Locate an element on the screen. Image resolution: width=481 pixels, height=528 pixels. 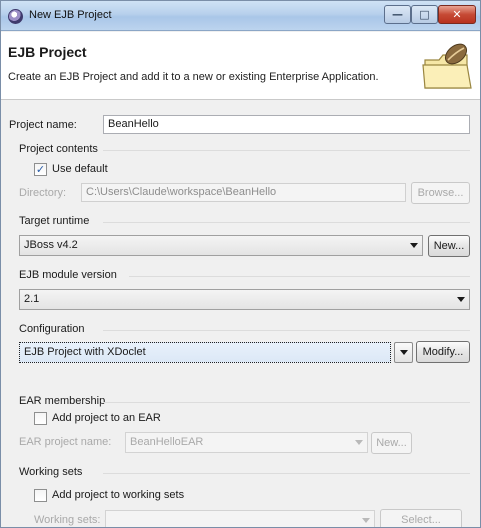
configuration-value: EJB Project with XDoclet is located at coordinates (85, 352).